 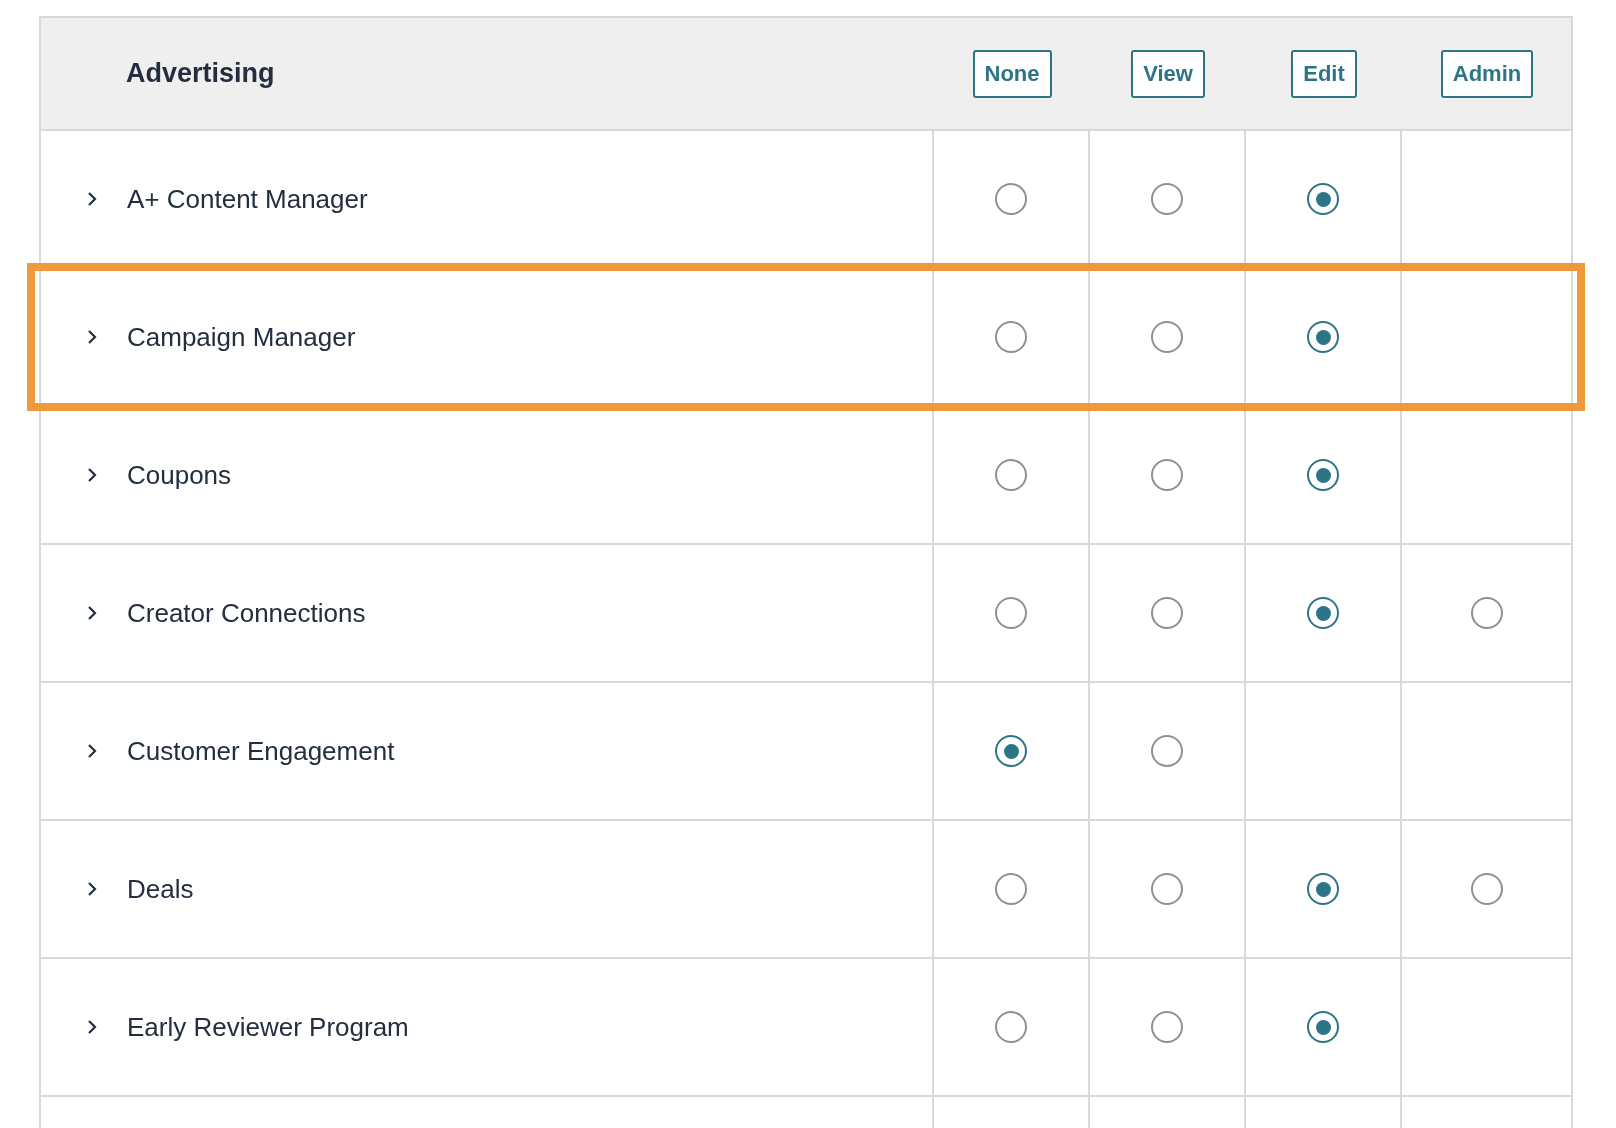 What do you see at coordinates (241, 337) in the screenshot?
I see `permission-name: Campaign Manager` at bounding box center [241, 337].